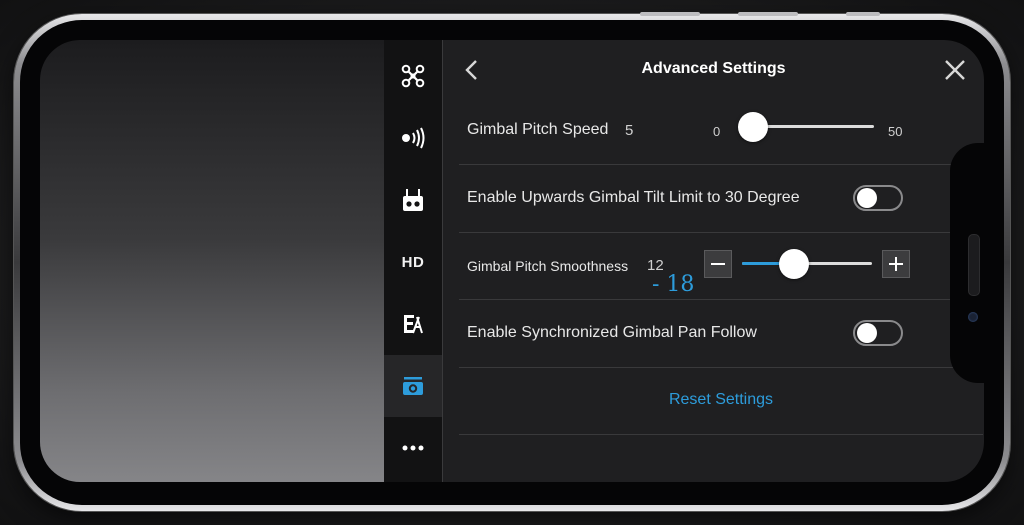 Image resolution: width=1024 pixels, height=525 pixels. I want to click on panel-header: Advanced Settings, so click(713, 69).